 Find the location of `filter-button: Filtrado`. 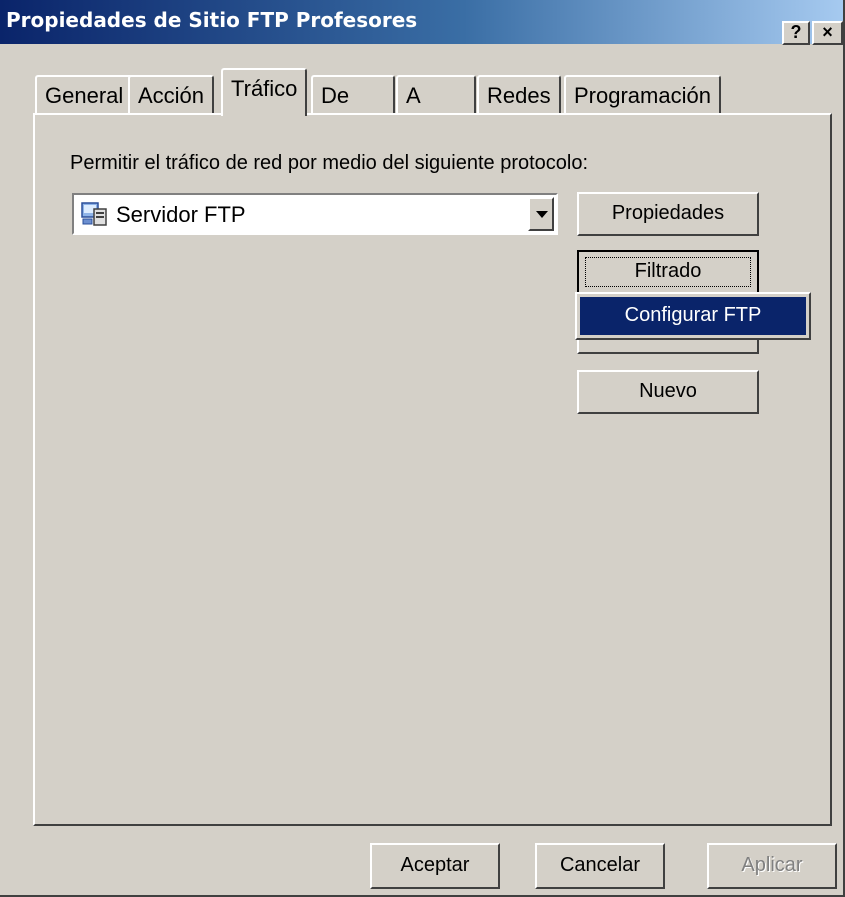

filter-button: Filtrado is located at coordinates (668, 272).